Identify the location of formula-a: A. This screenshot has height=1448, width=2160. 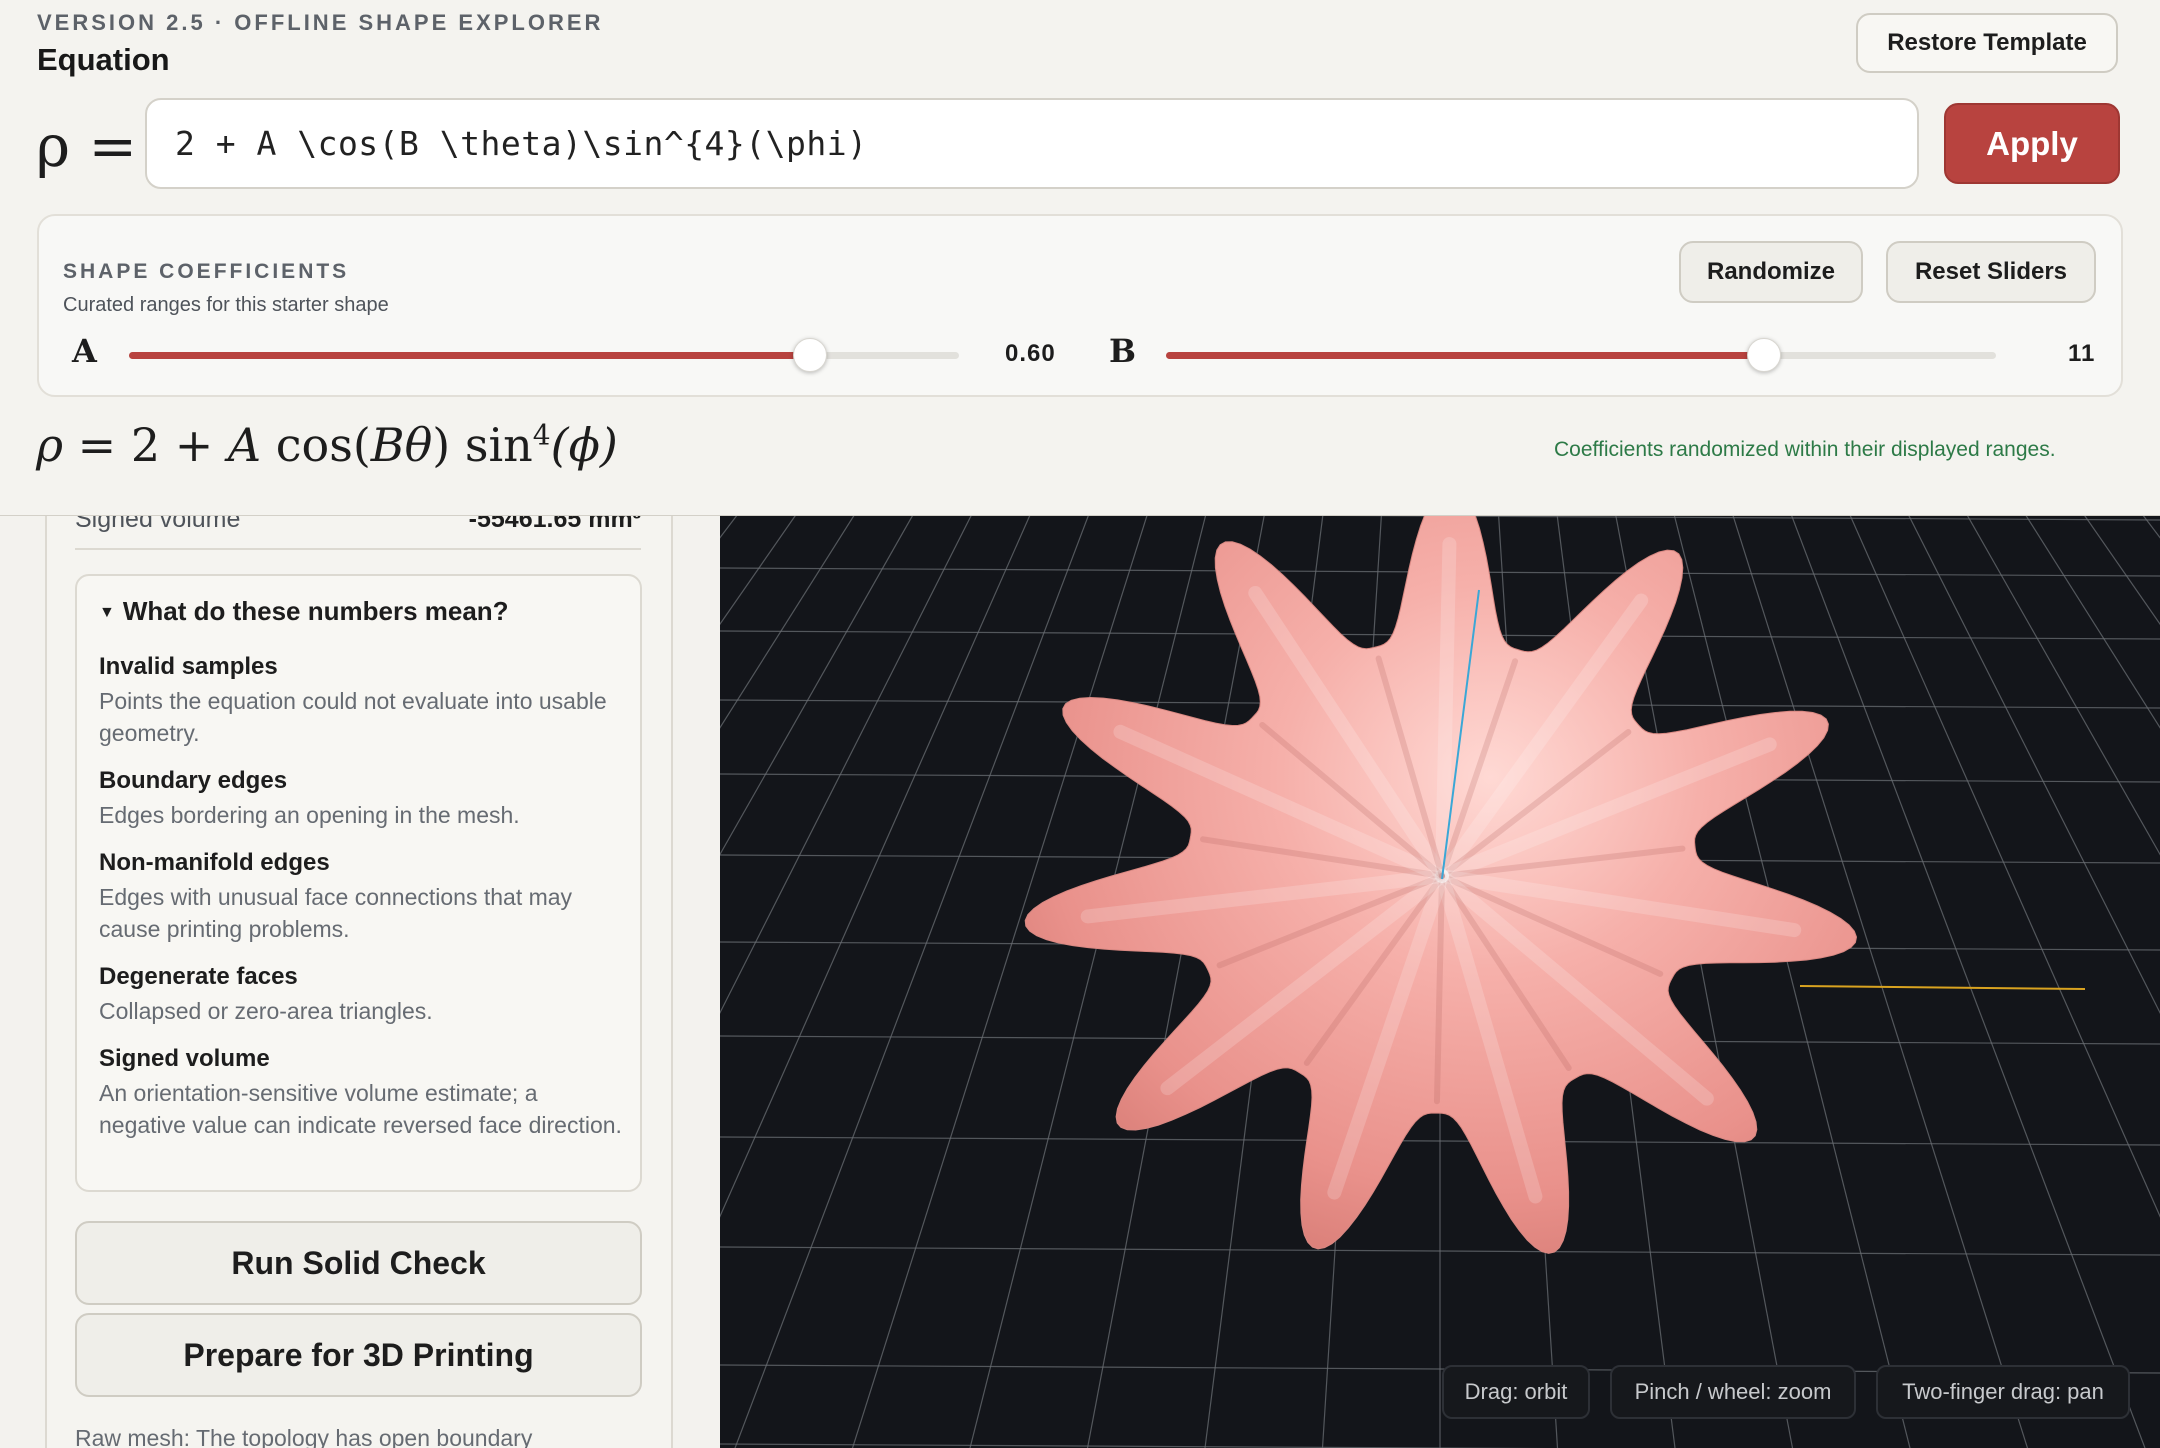
(244, 445).